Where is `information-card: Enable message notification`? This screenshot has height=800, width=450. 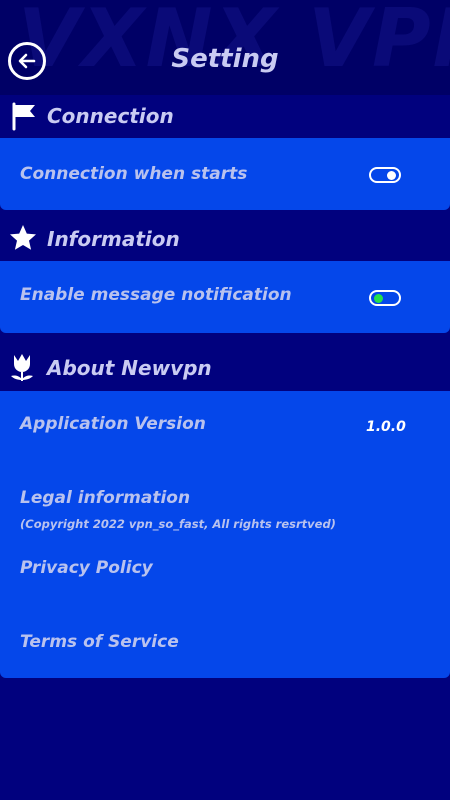 information-card: Enable message notification is located at coordinates (225, 297).